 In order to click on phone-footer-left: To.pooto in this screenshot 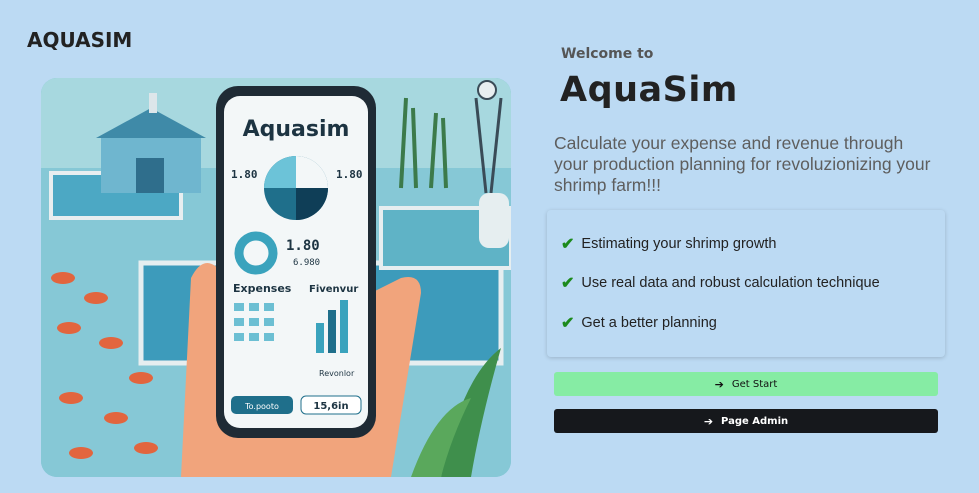, I will do `click(261, 406)`.